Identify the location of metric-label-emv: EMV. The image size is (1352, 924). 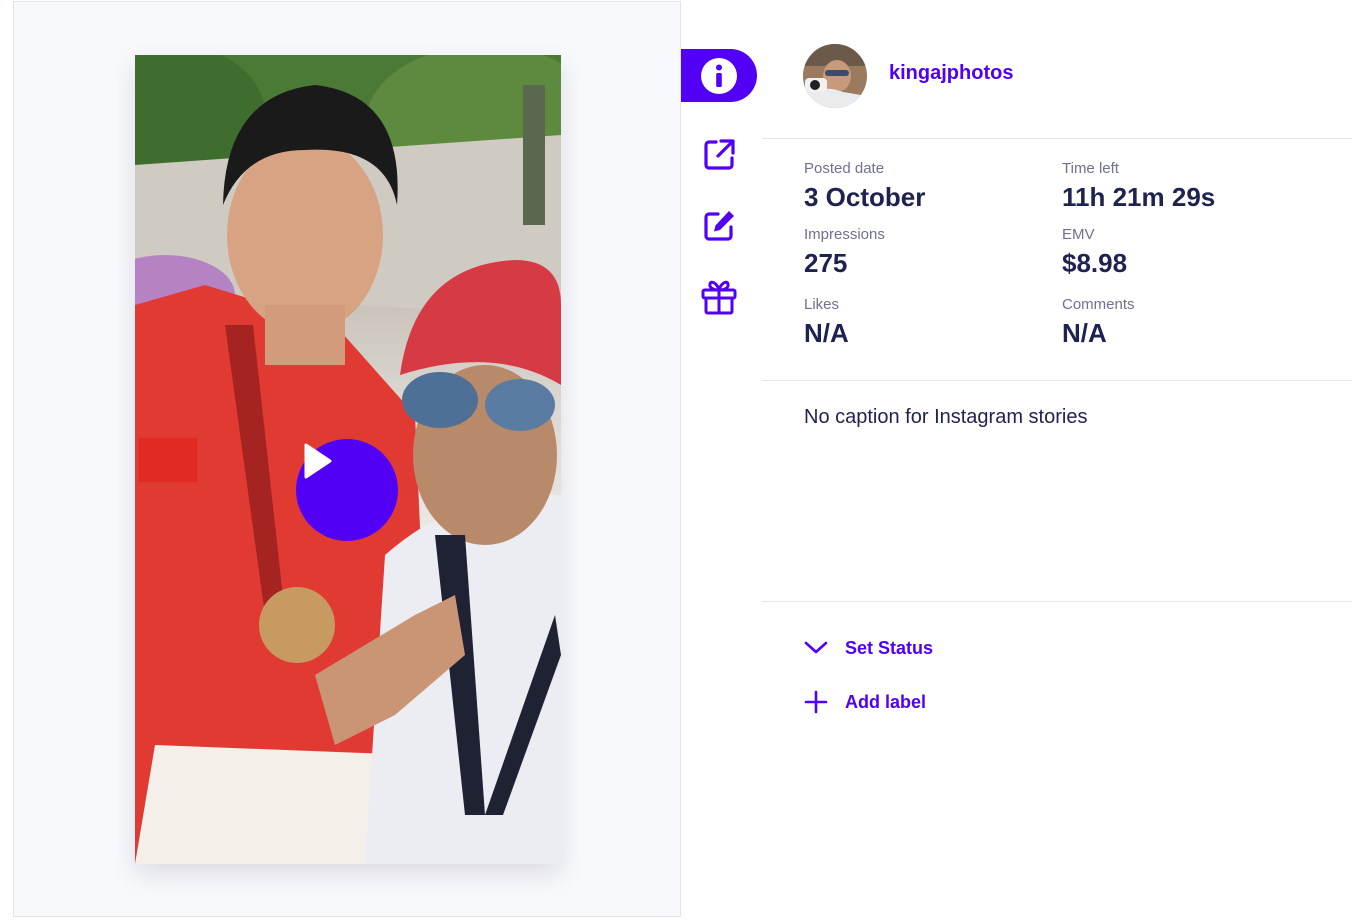
(1078, 234).